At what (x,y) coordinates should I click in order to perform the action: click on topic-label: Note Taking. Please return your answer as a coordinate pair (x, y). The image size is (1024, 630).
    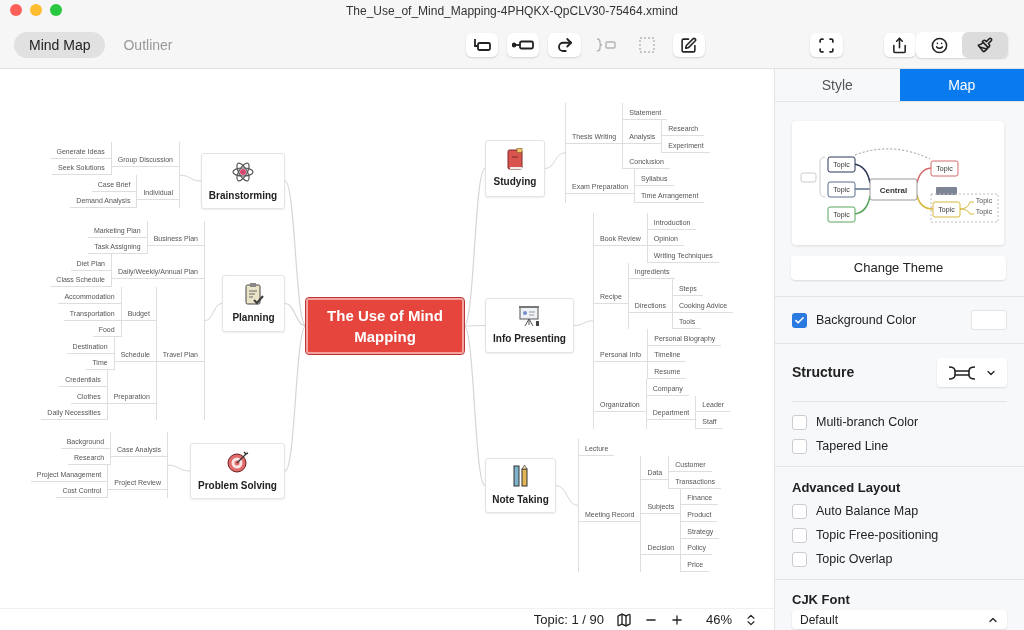
    Looking at the image, I should click on (520, 500).